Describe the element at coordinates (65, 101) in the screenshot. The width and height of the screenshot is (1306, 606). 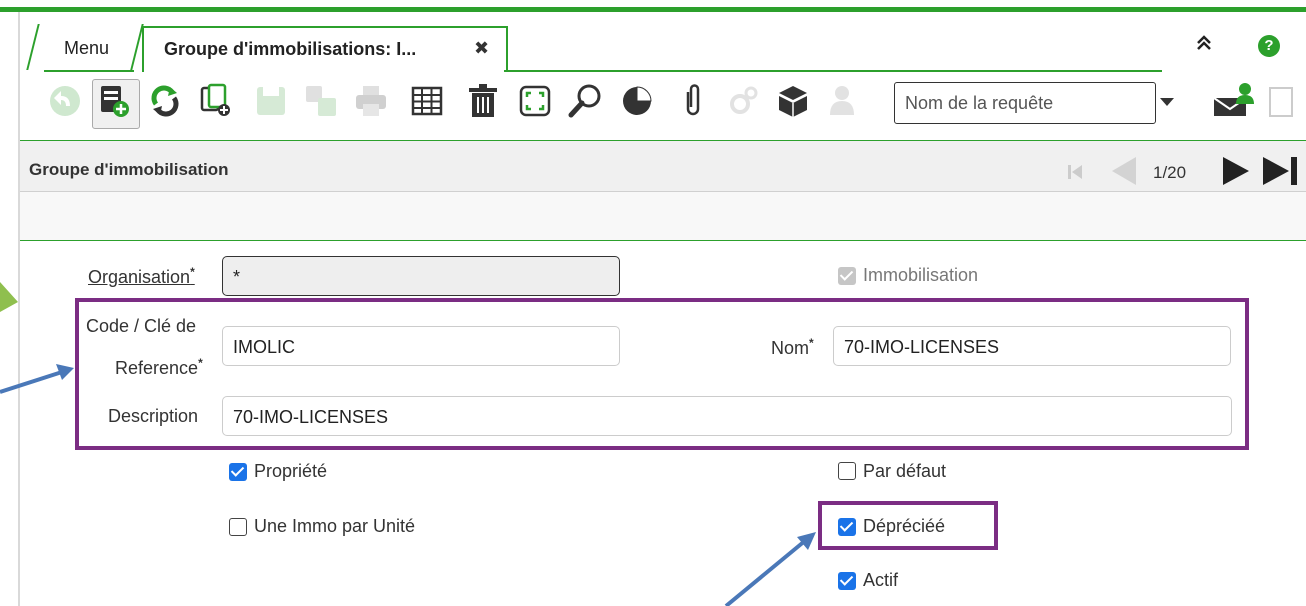
I see `undo-icon` at that location.